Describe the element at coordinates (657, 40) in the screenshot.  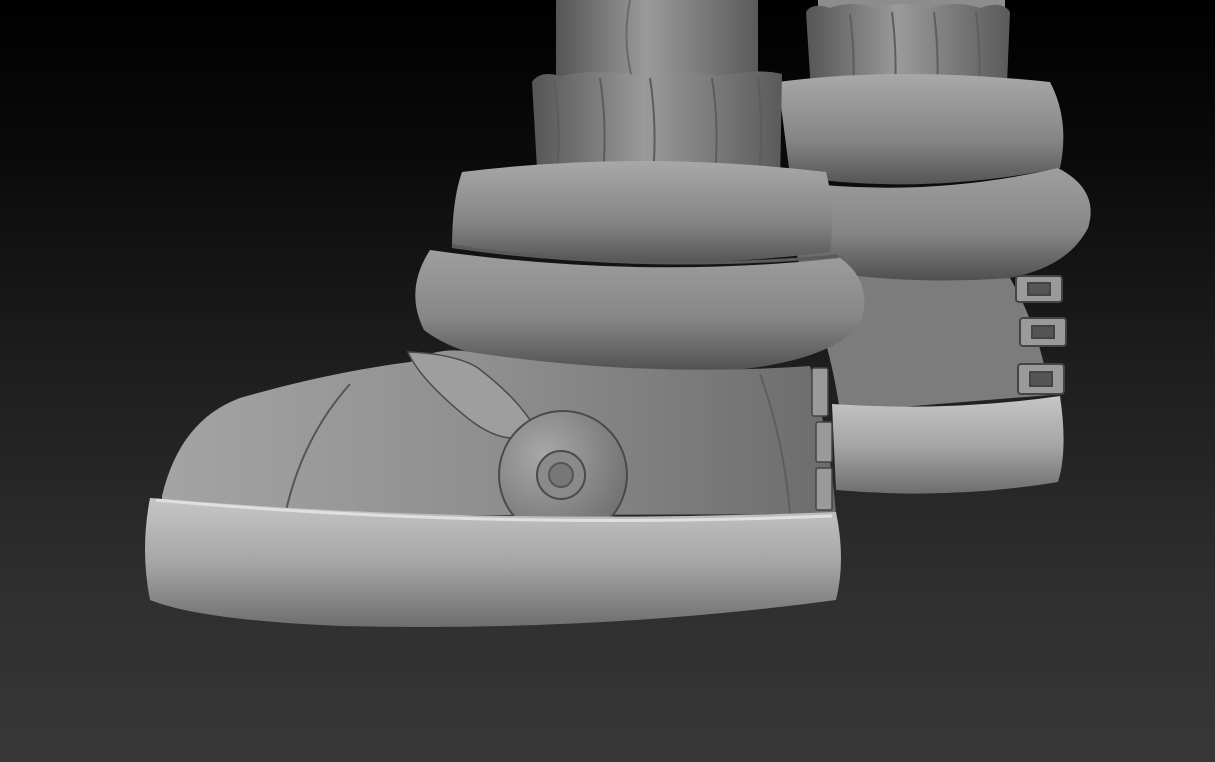
I see `front-leg` at that location.